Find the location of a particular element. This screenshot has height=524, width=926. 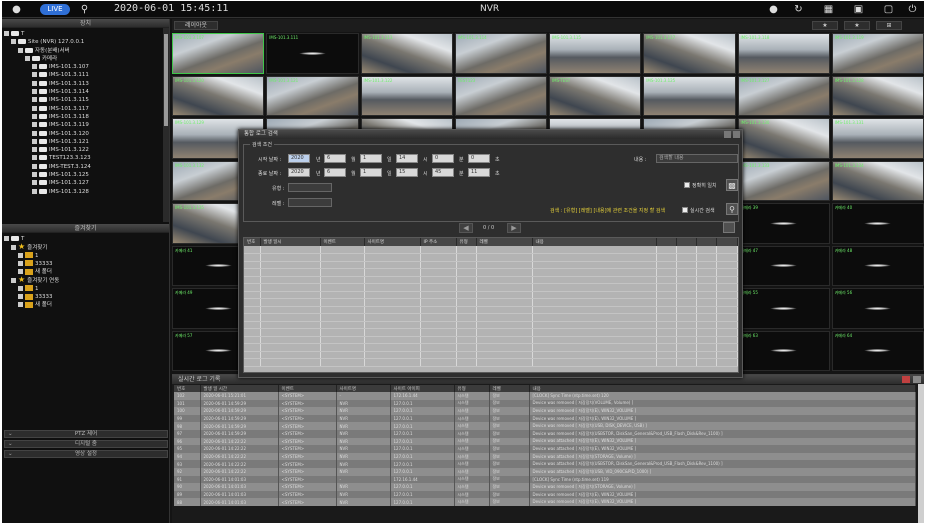

group-node: 1 is located at coordinates (85, 289).